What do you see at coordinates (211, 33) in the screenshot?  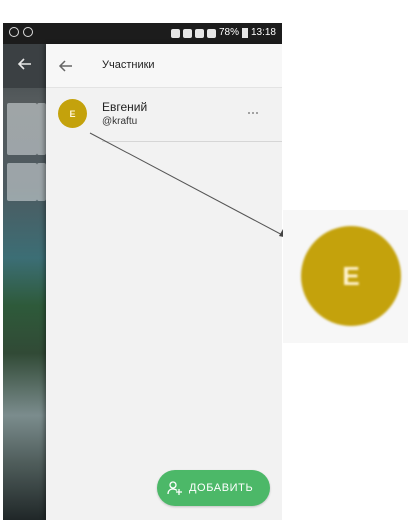 I see `signal-icon` at bounding box center [211, 33].